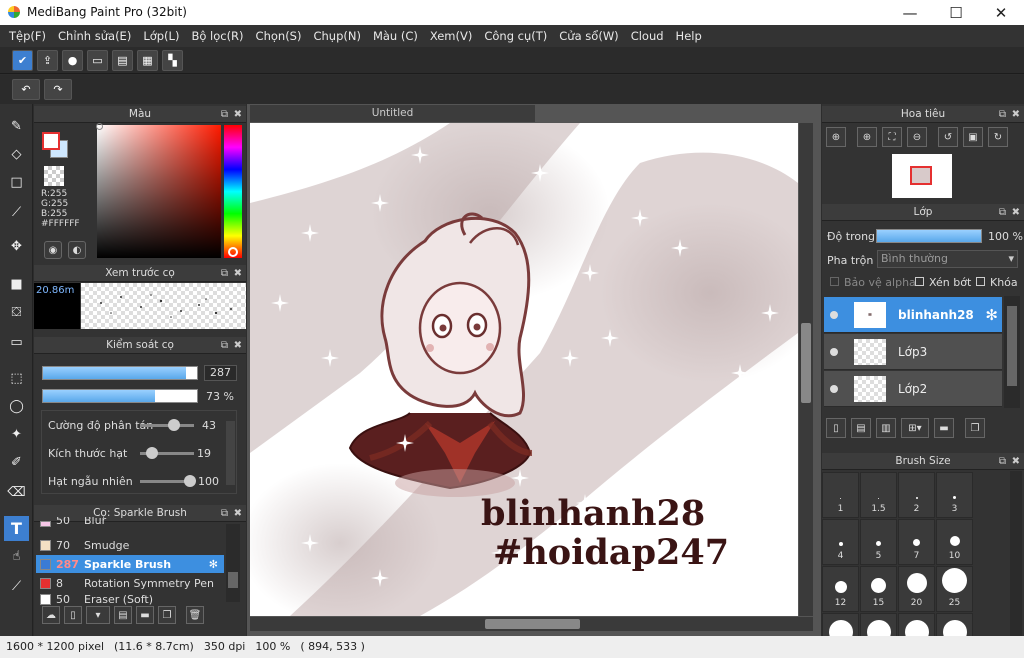  Describe the element at coordinates (217, 36) in the screenshot. I see `menu-filter: Bộ lọc(R)` at that location.